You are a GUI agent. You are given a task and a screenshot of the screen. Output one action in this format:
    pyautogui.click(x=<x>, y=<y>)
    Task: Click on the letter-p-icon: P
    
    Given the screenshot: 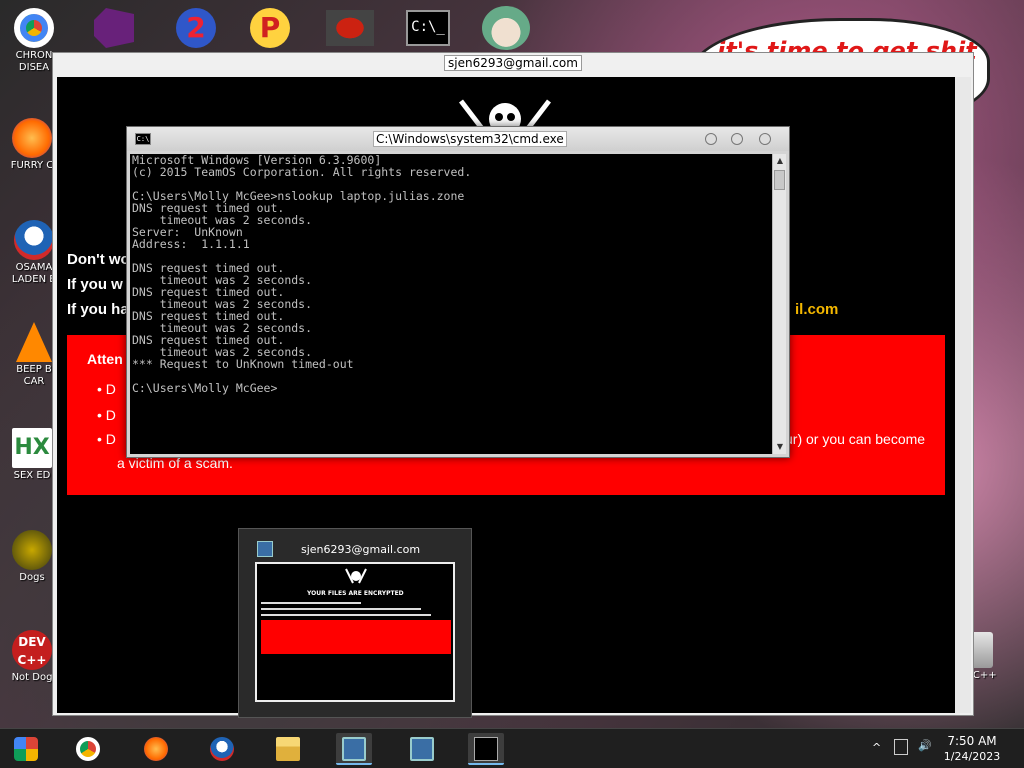 What is the action you would take?
    pyautogui.click(x=270, y=28)
    